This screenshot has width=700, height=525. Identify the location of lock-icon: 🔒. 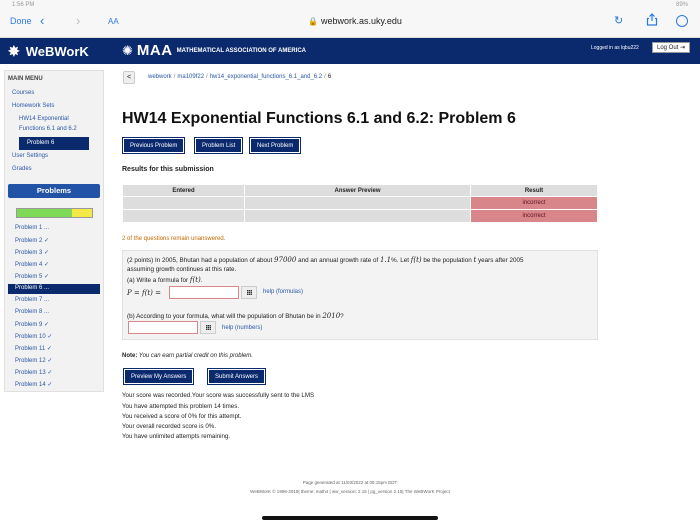
(313, 21).